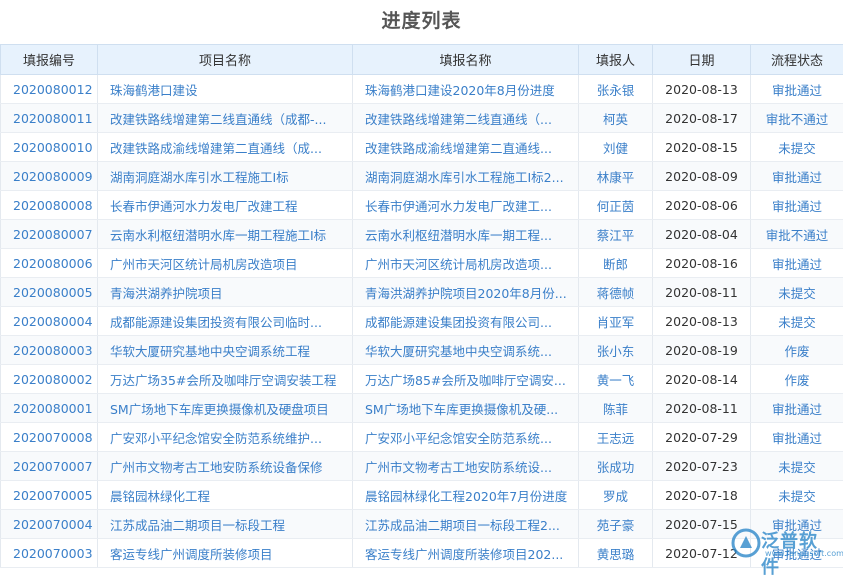 This screenshot has height=579, width=843. I want to click on report-id-link: 2020080009, so click(49, 176).